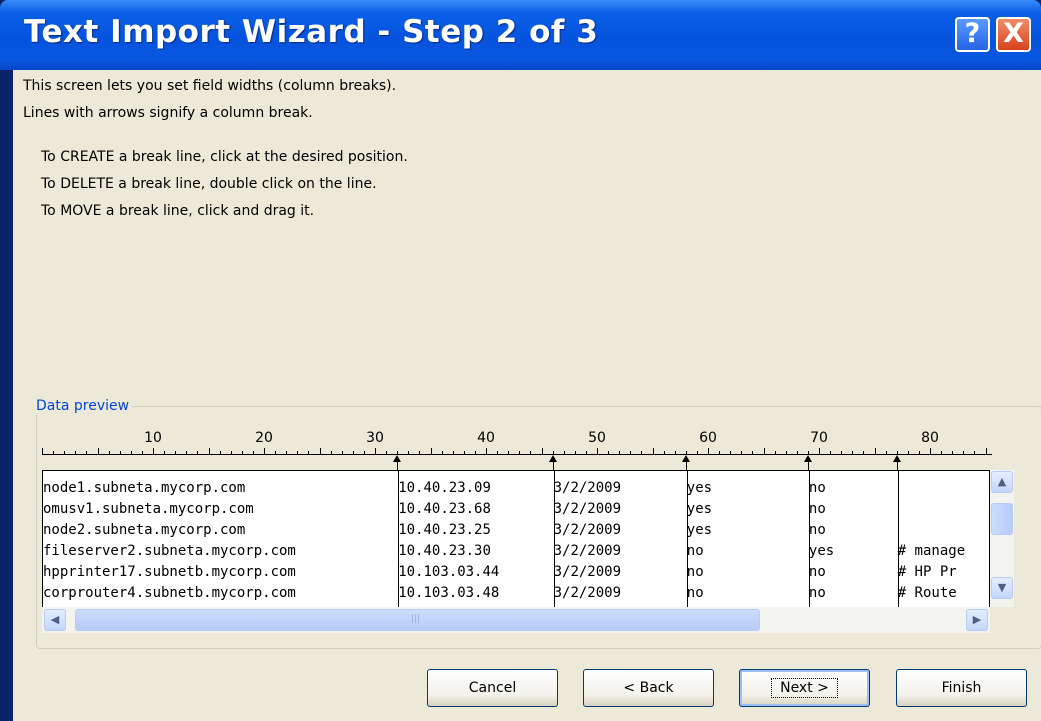 This screenshot has width=1041, height=721. Describe the element at coordinates (1002, 588) in the screenshot. I see `scroll-down-button: ▼` at that location.